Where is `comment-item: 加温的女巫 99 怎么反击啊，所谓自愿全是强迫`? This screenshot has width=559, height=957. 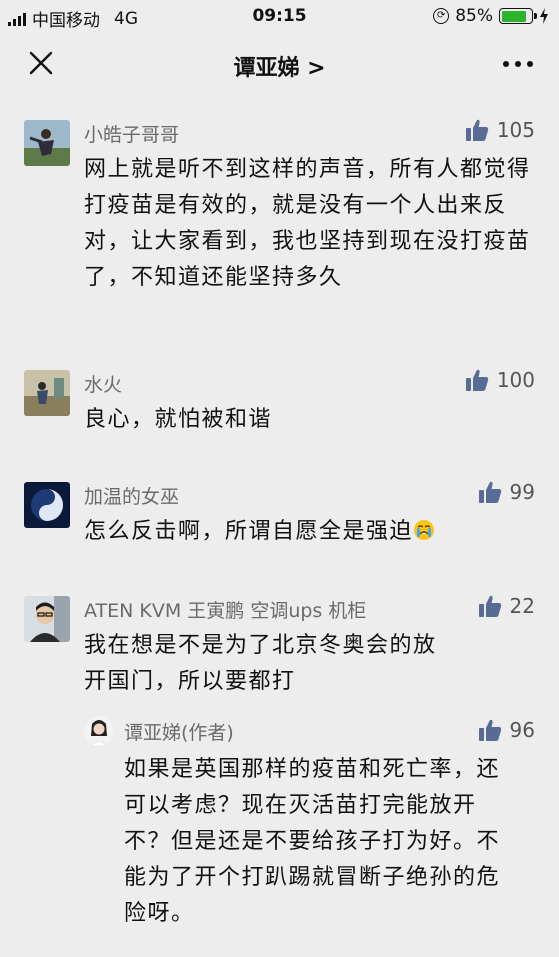
comment-item: 加温的女巫 99 怎么反击啊，所谓自愿全是强迫 is located at coordinates (279, 520).